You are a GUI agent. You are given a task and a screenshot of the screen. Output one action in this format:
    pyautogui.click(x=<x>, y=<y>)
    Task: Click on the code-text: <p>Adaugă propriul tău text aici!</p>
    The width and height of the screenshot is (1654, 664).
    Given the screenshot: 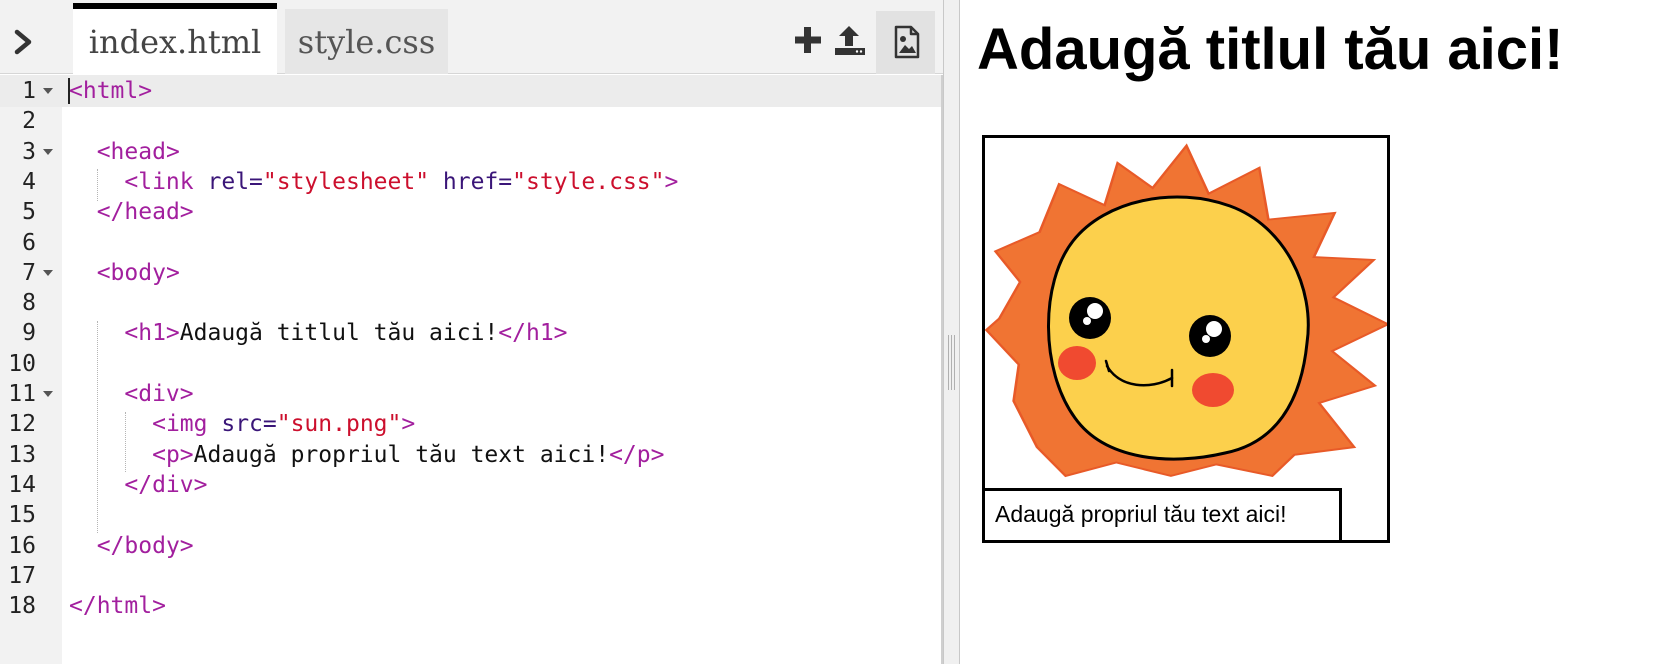 What is the action you would take?
    pyautogui.click(x=408, y=455)
    